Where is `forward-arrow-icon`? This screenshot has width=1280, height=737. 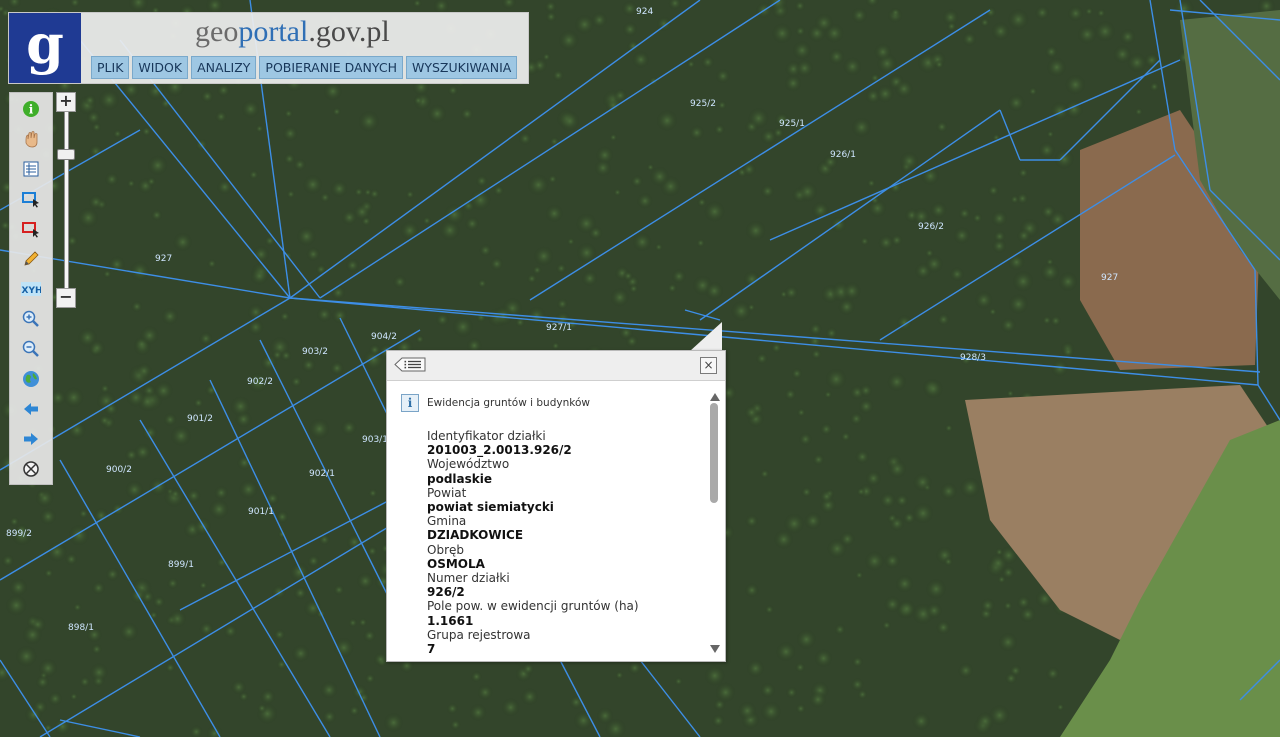
forward-arrow-icon is located at coordinates (31, 439).